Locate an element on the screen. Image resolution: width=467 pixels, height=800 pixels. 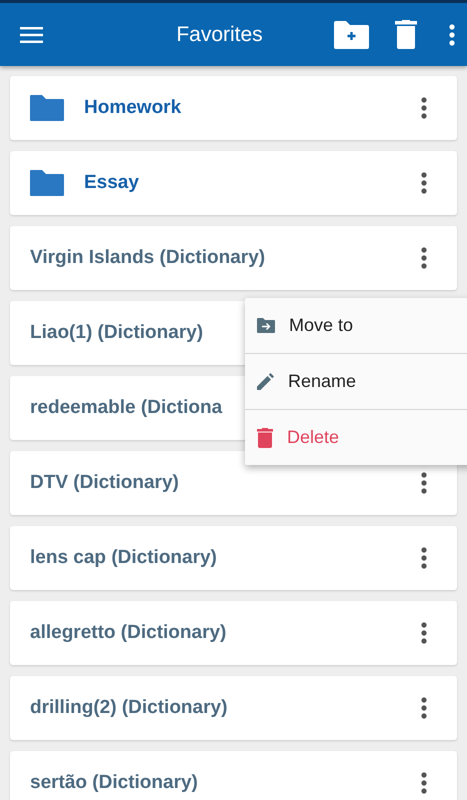
favorite-item: lens cap (Dictionary) is located at coordinates (233, 558).